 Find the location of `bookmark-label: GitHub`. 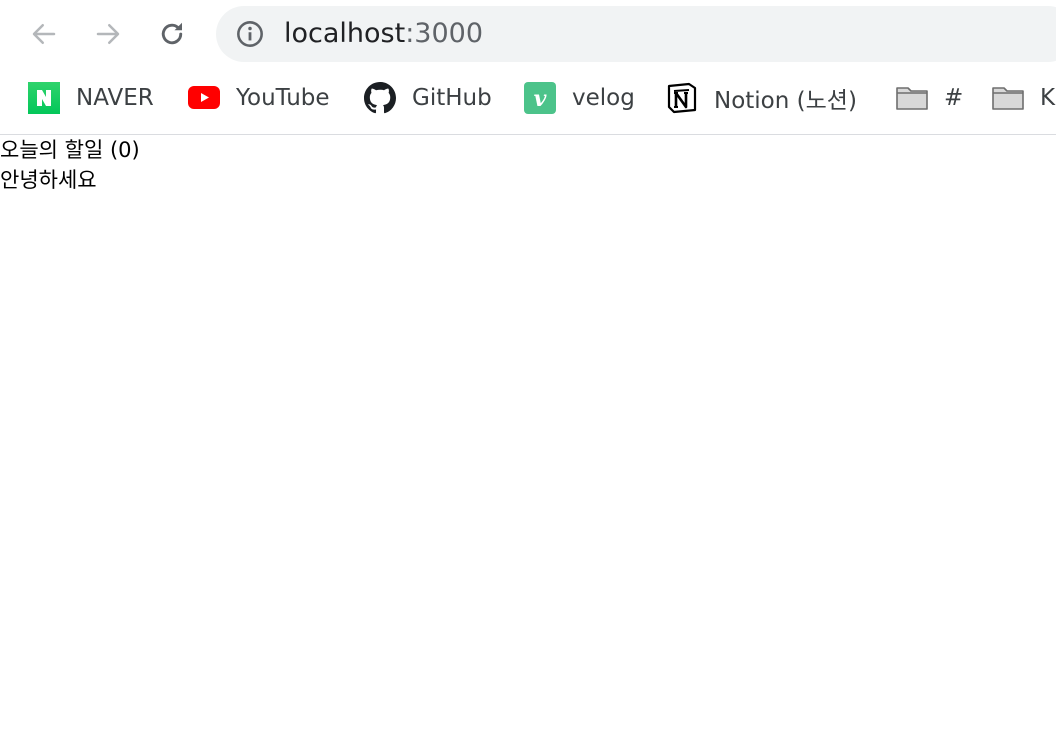

bookmark-label: GitHub is located at coordinates (452, 98).